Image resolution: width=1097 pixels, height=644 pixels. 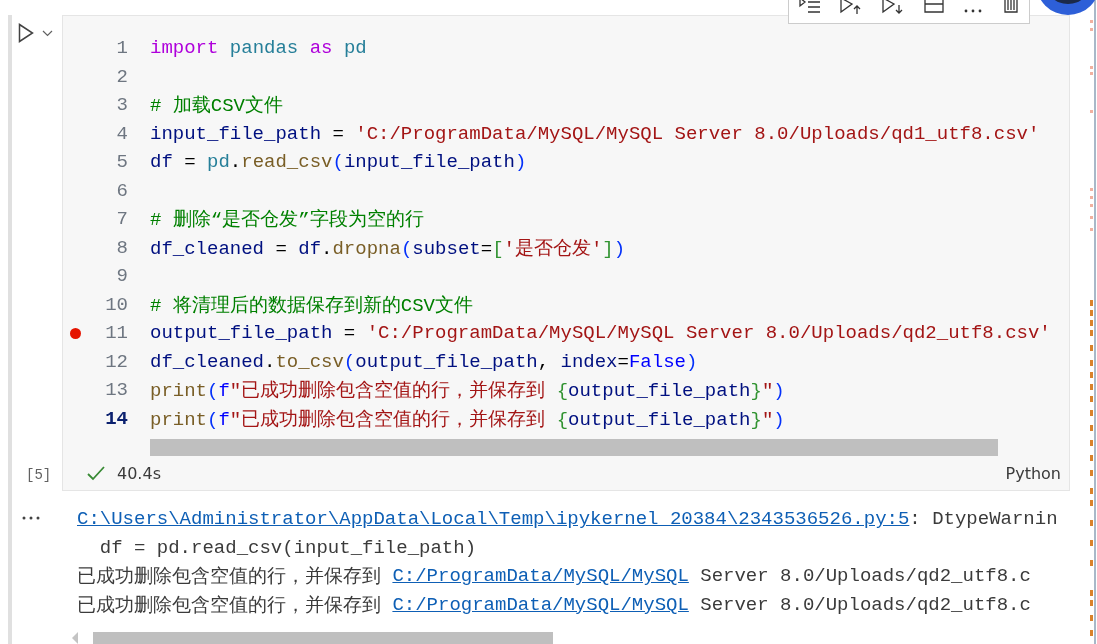 What do you see at coordinates (26, 33) in the screenshot?
I see `run-icon` at bounding box center [26, 33].